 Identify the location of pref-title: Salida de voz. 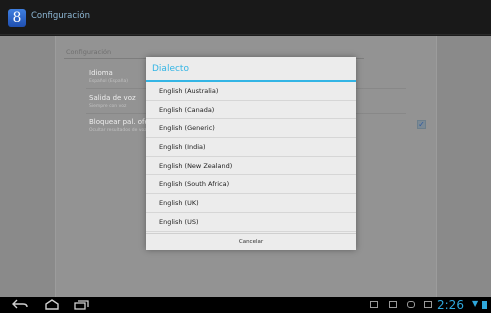
(112, 98).